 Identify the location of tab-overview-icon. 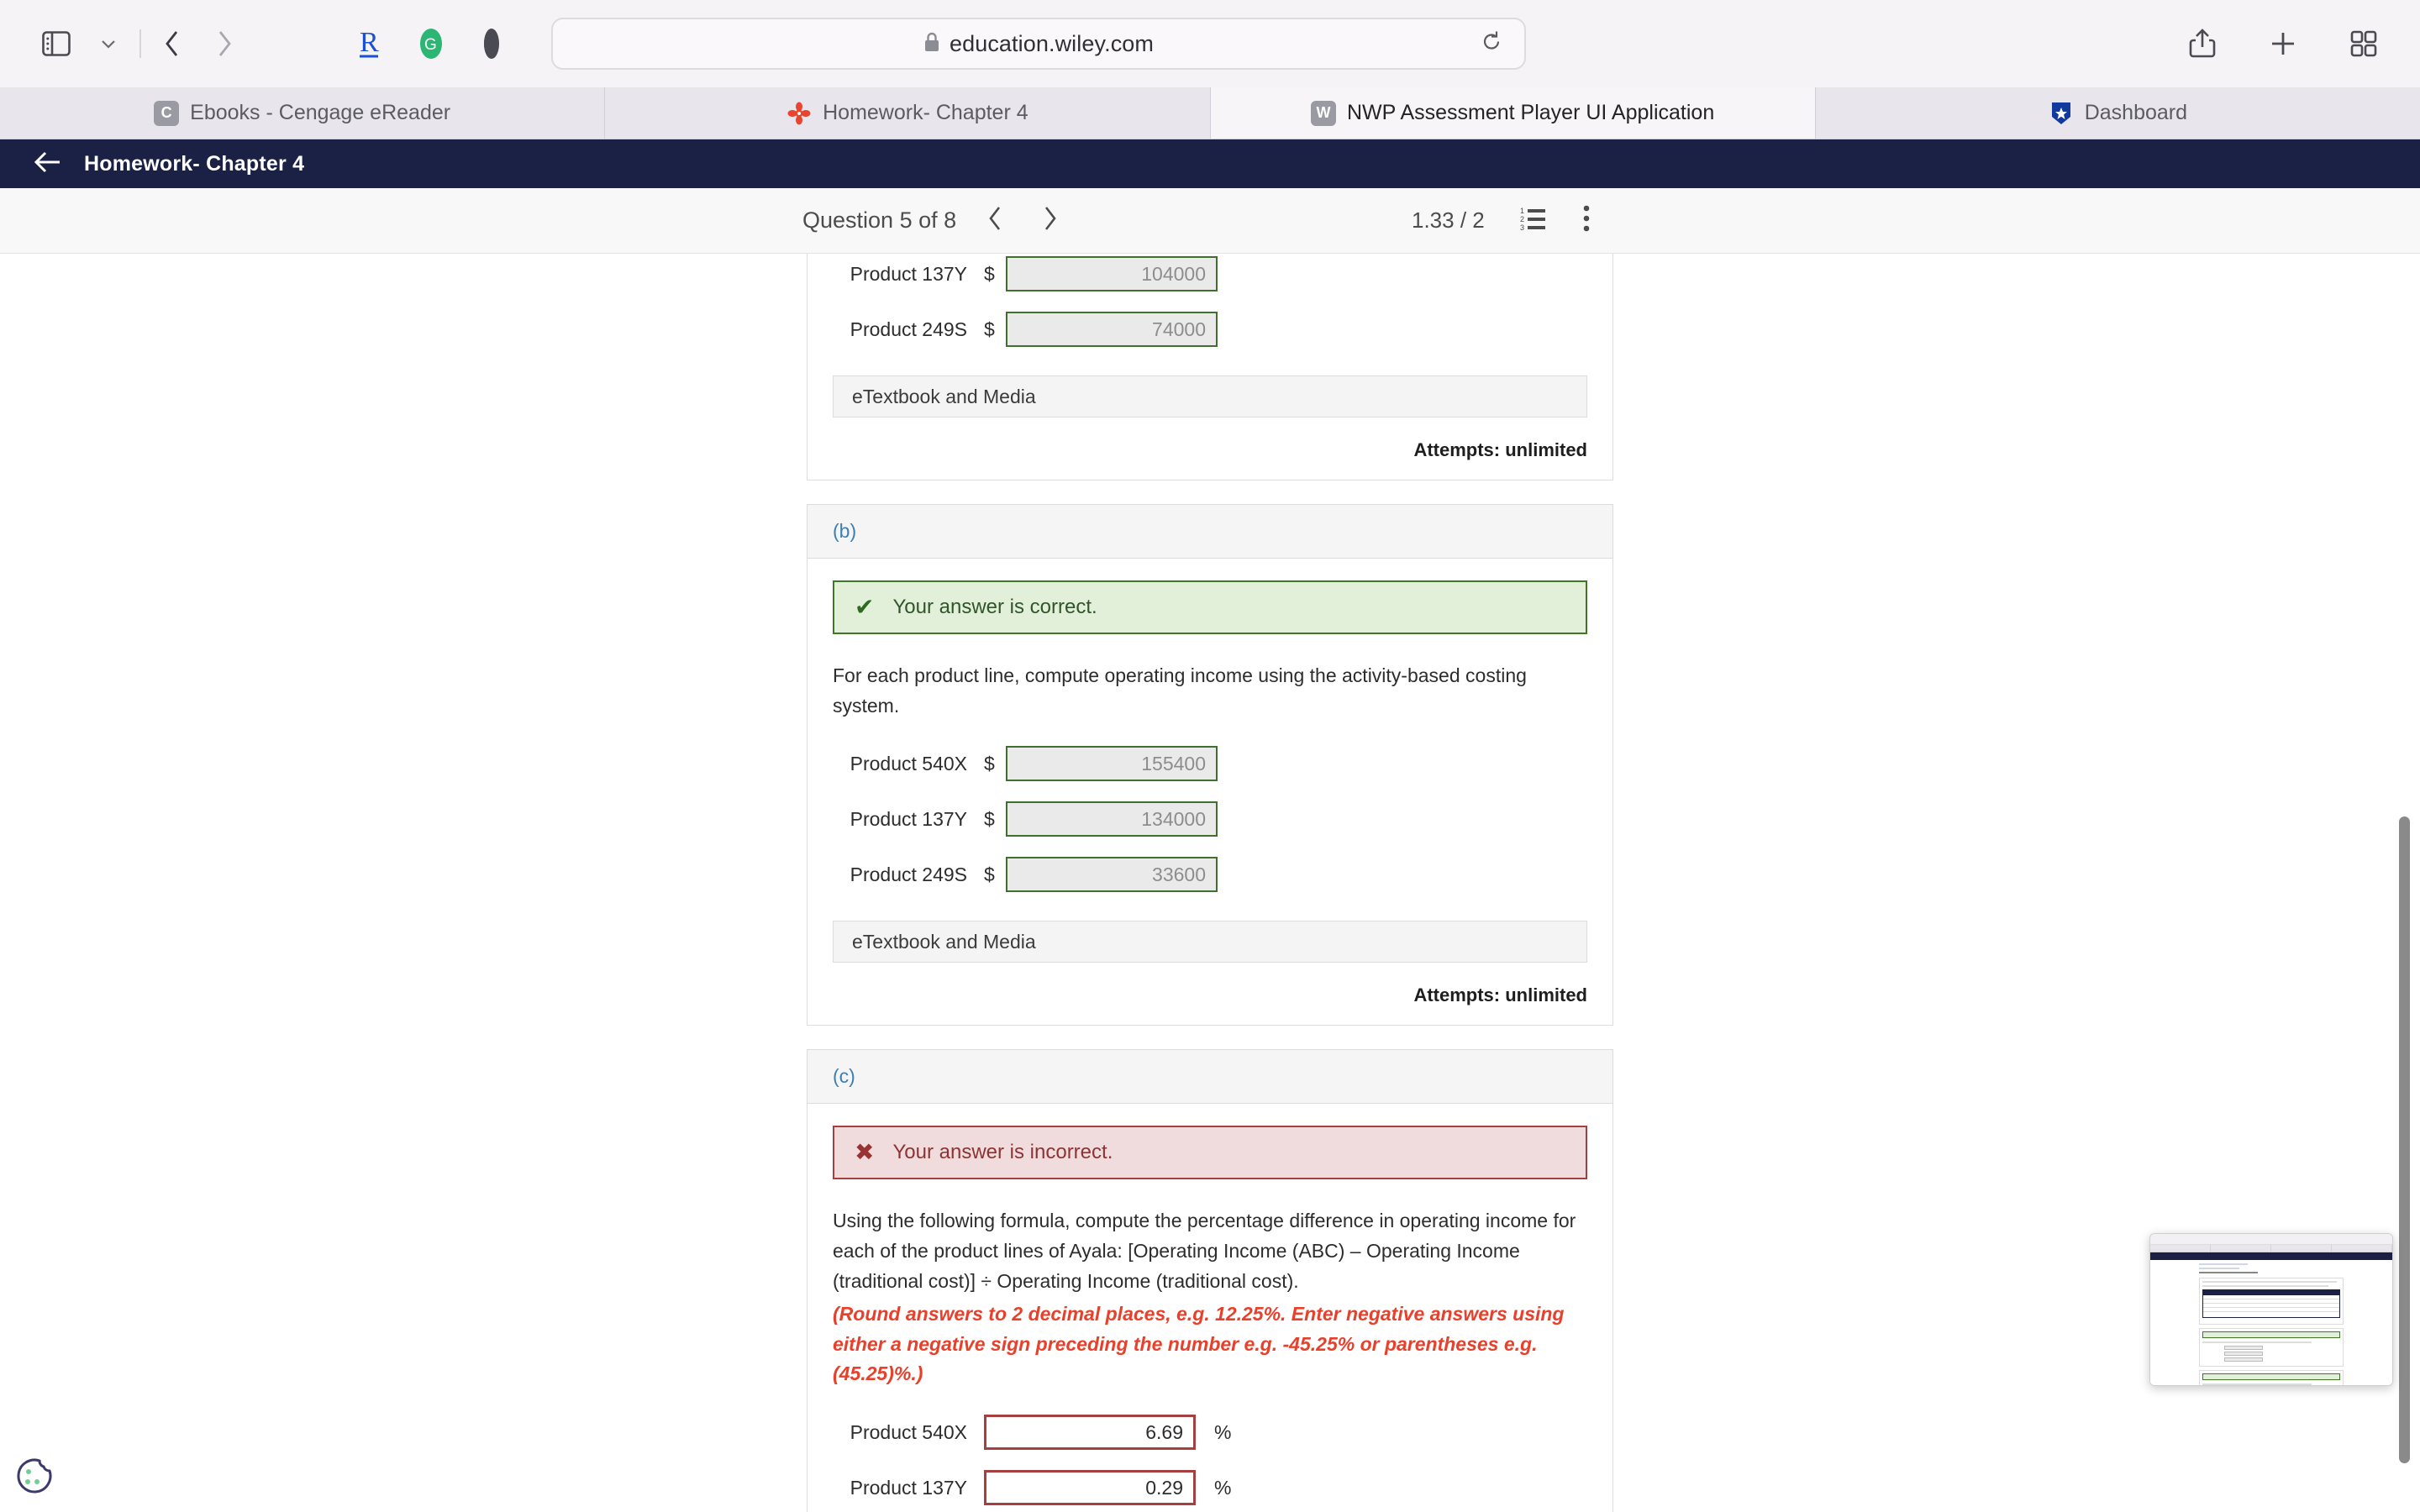
(2364, 44).